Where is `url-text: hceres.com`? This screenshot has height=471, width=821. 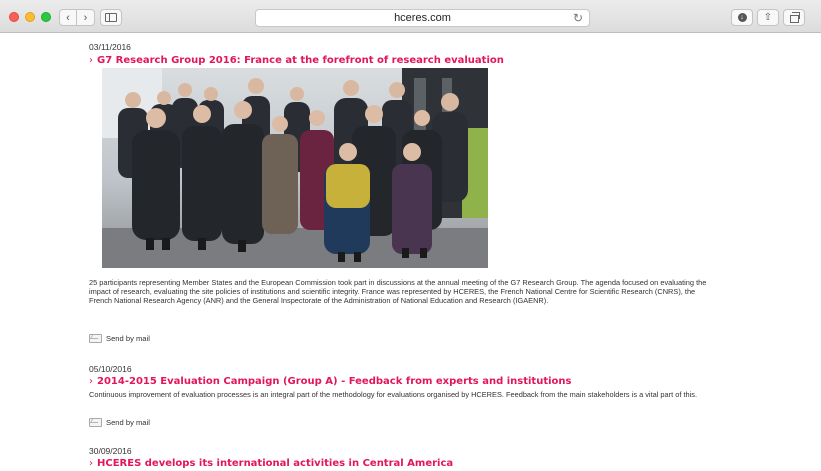 url-text: hceres.com is located at coordinates (422, 18).